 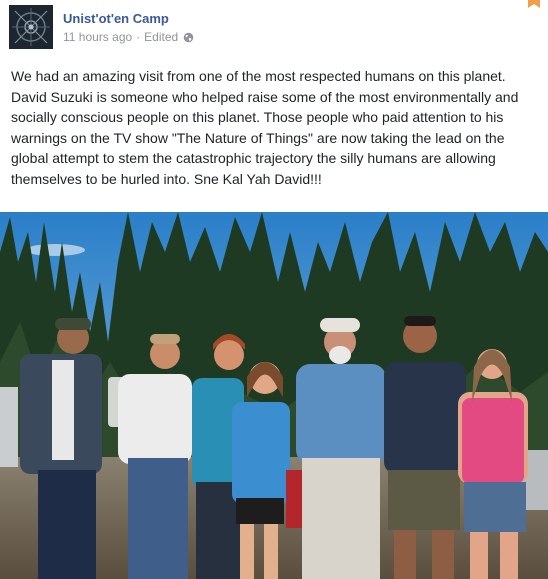 I want to click on author-name-link: Unist'ot'en Camp, so click(x=116, y=18).